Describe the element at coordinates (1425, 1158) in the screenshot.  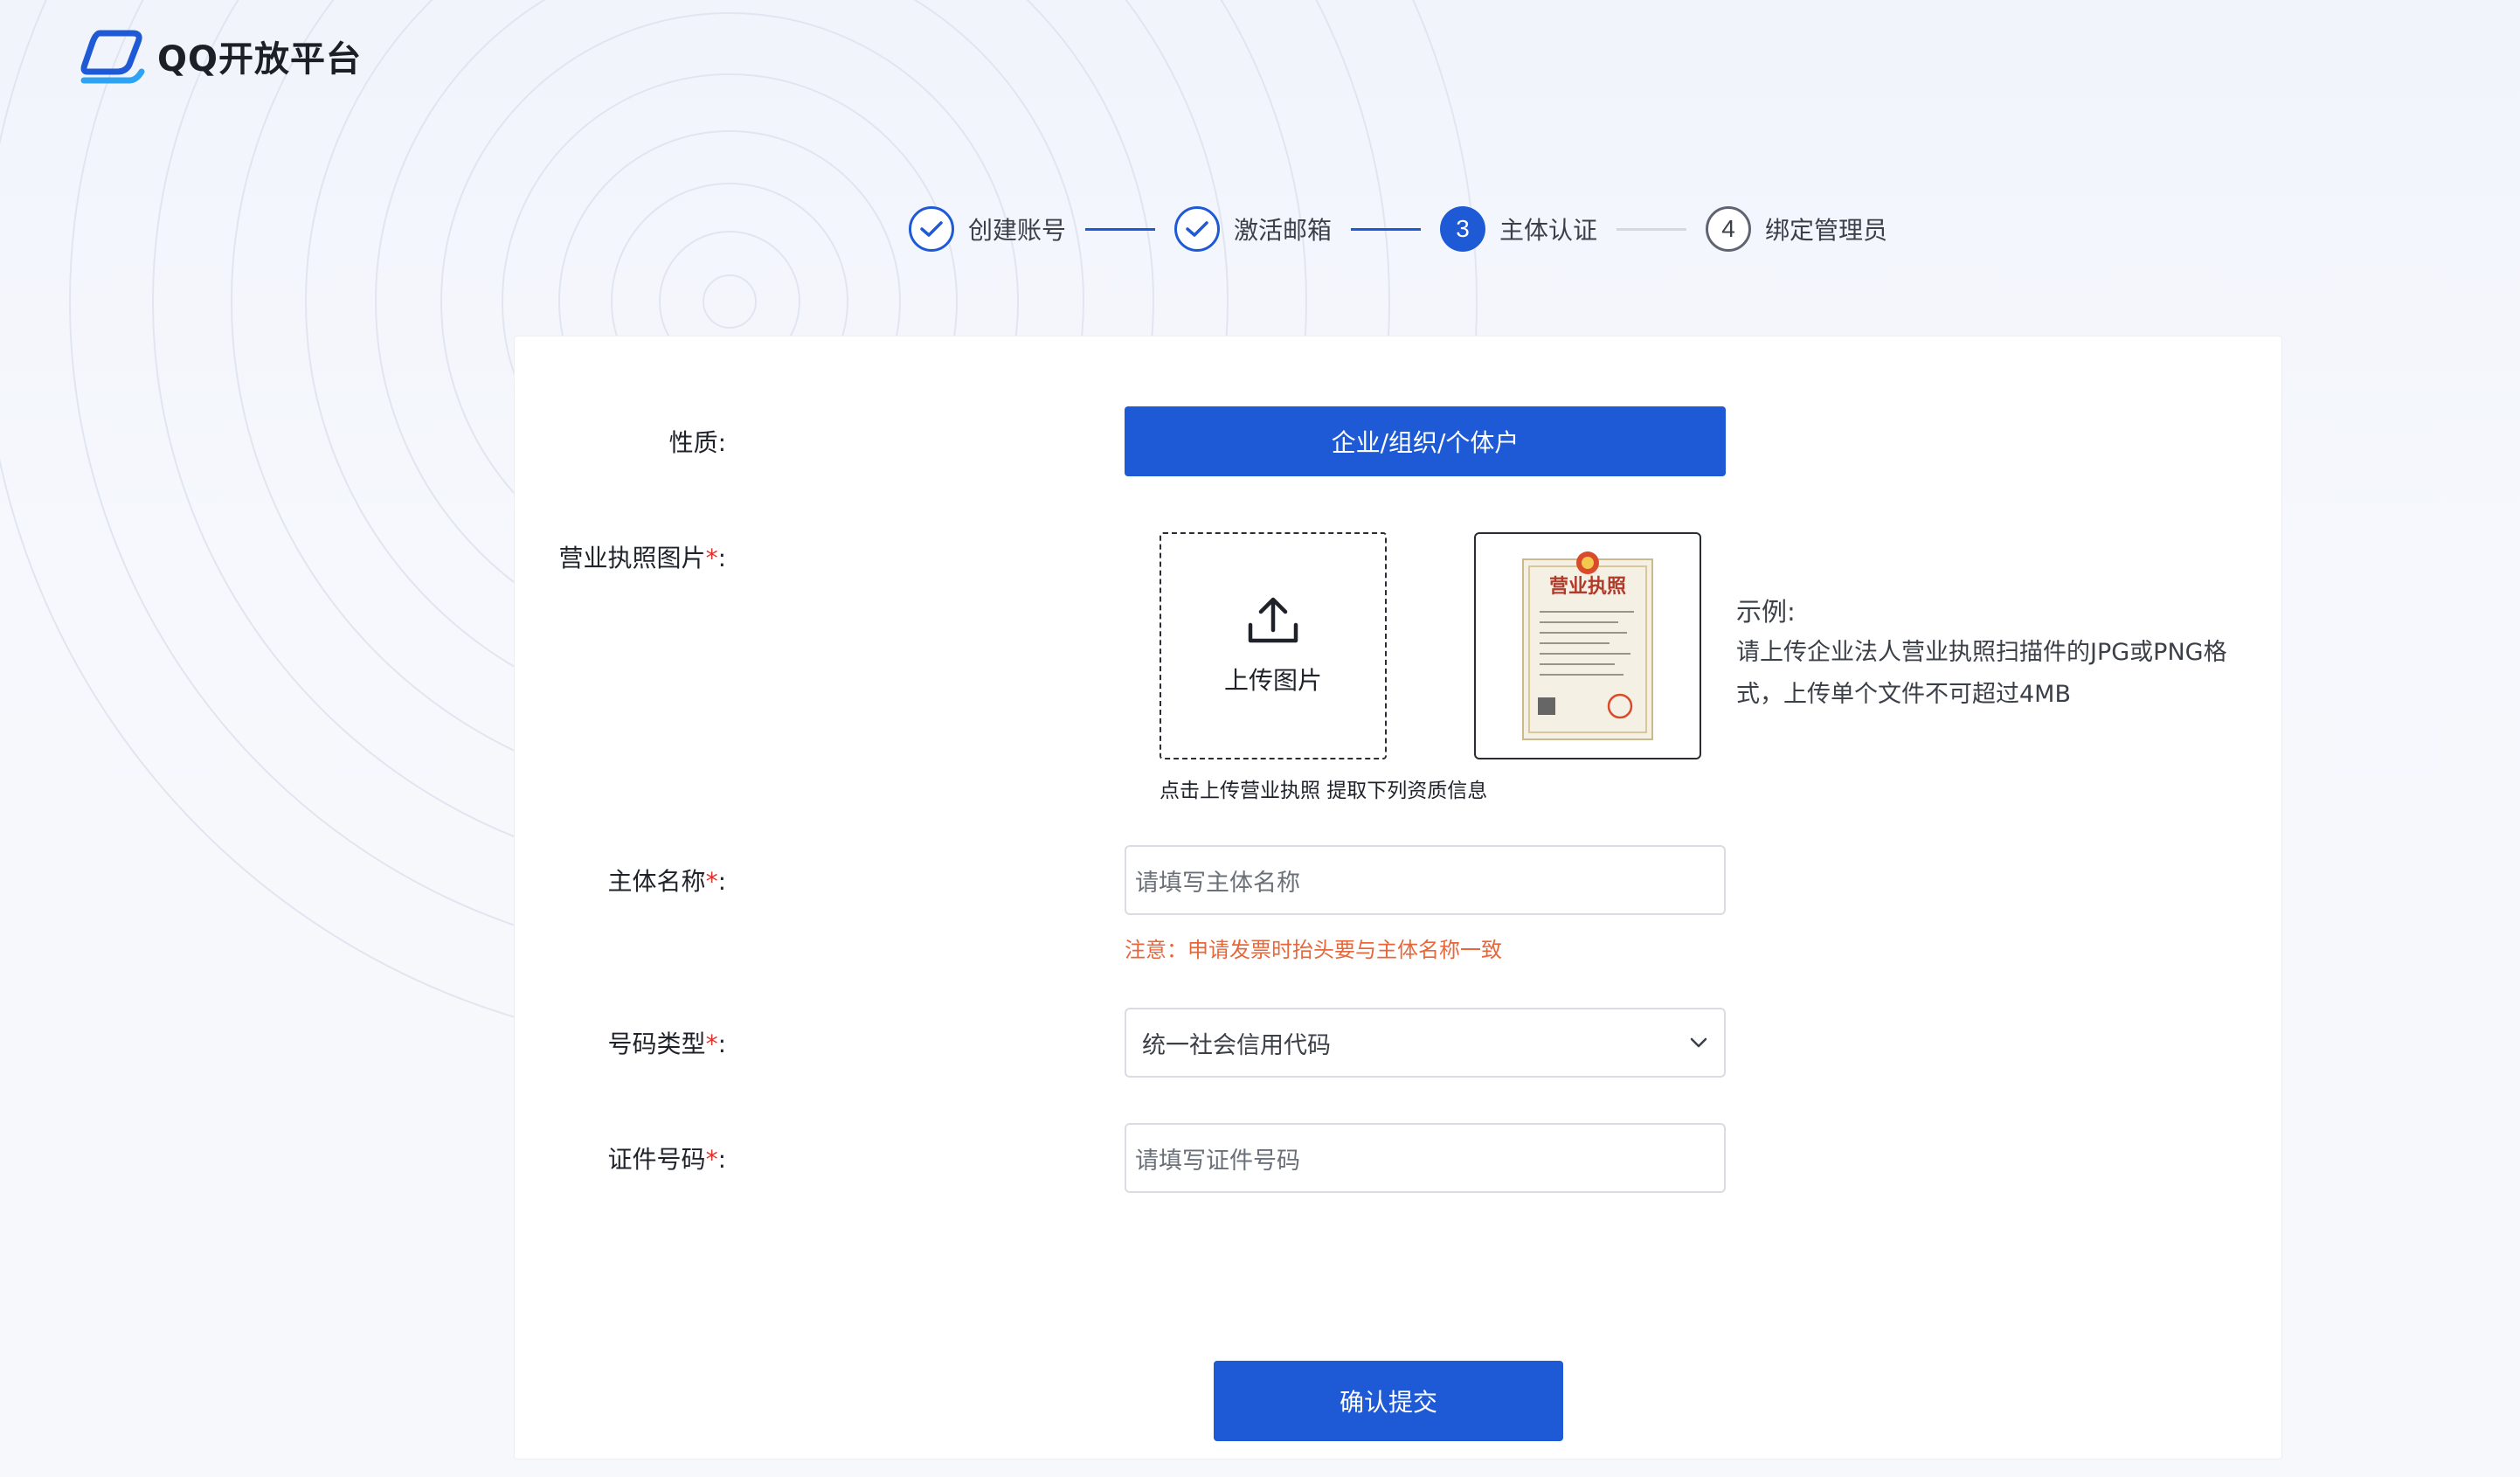
I see `id-number-input: 请填写证件号码` at that location.